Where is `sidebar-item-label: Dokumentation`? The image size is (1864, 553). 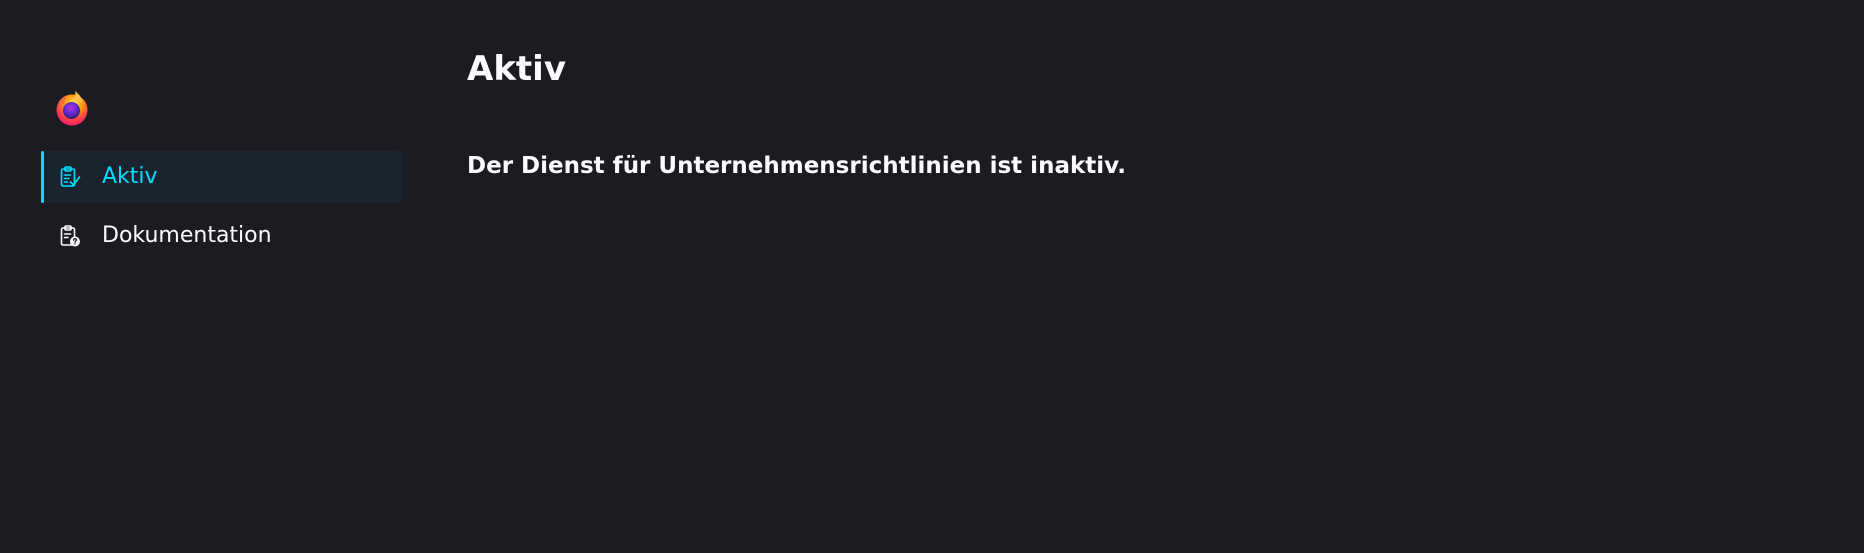 sidebar-item-label: Dokumentation is located at coordinates (187, 235).